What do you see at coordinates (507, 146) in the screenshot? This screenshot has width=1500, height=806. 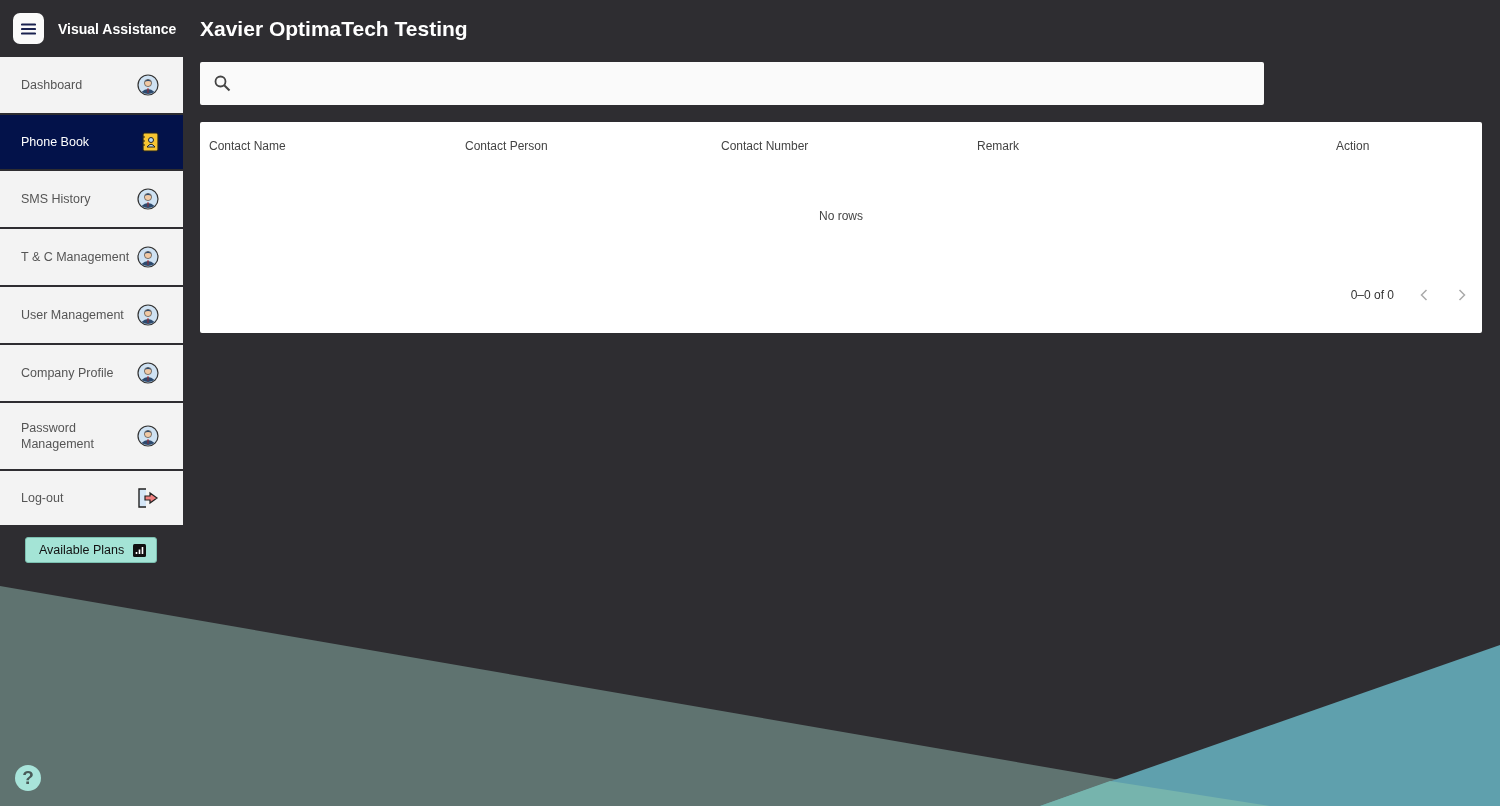 I see `column-header: Contact Person` at bounding box center [507, 146].